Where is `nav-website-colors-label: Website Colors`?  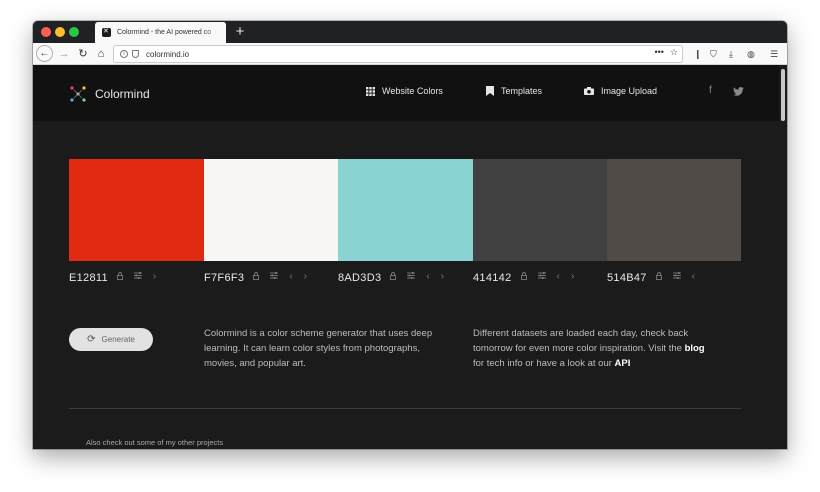 nav-website-colors-label: Website Colors is located at coordinates (412, 91).